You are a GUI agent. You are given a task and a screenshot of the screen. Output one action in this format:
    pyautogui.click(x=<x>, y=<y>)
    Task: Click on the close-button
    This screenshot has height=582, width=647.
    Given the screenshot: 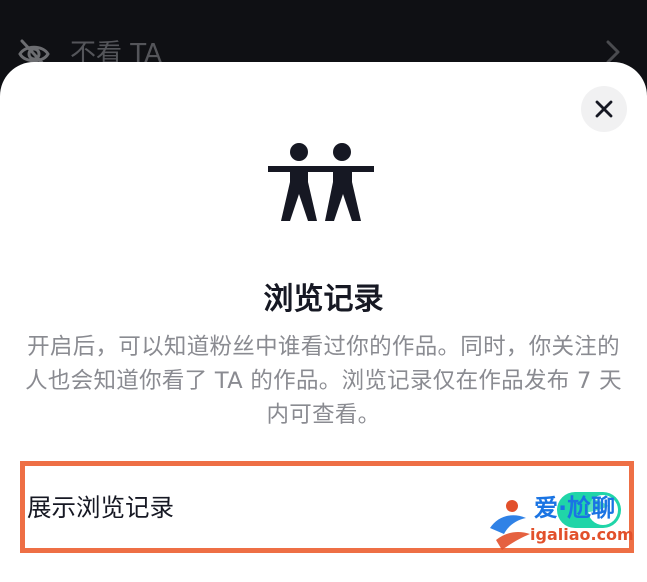 What is the action you would take?
    pyautogui.click(x=604, y=109)
    